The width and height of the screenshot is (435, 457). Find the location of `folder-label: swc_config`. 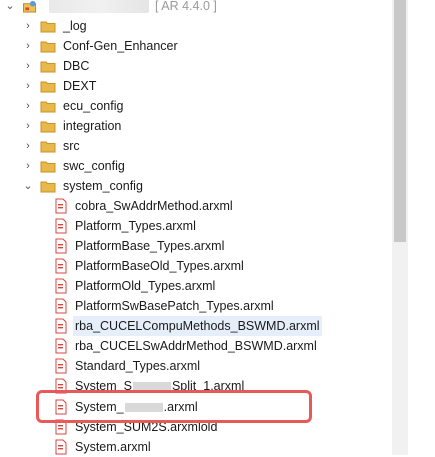

folder-label: swc_config is located at coordinates (94, 166).